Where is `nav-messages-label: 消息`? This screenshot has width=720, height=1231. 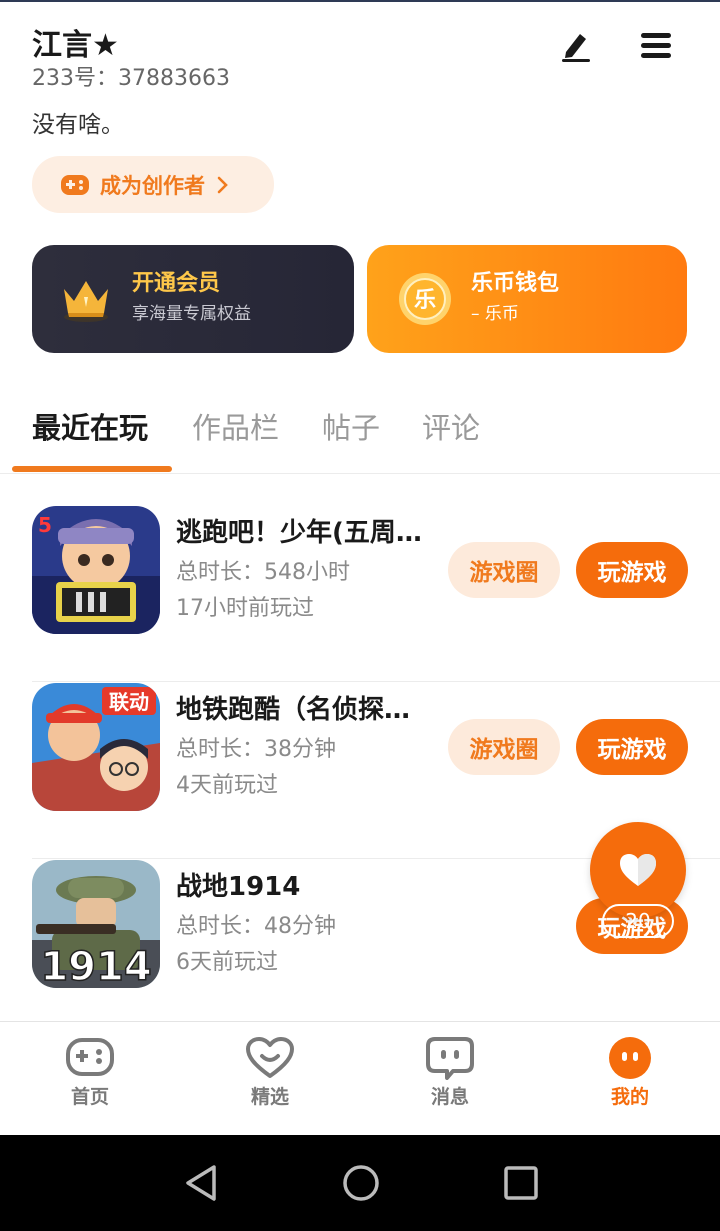 nav-messages-label: 消息 is located at coordinates (449, 1097).